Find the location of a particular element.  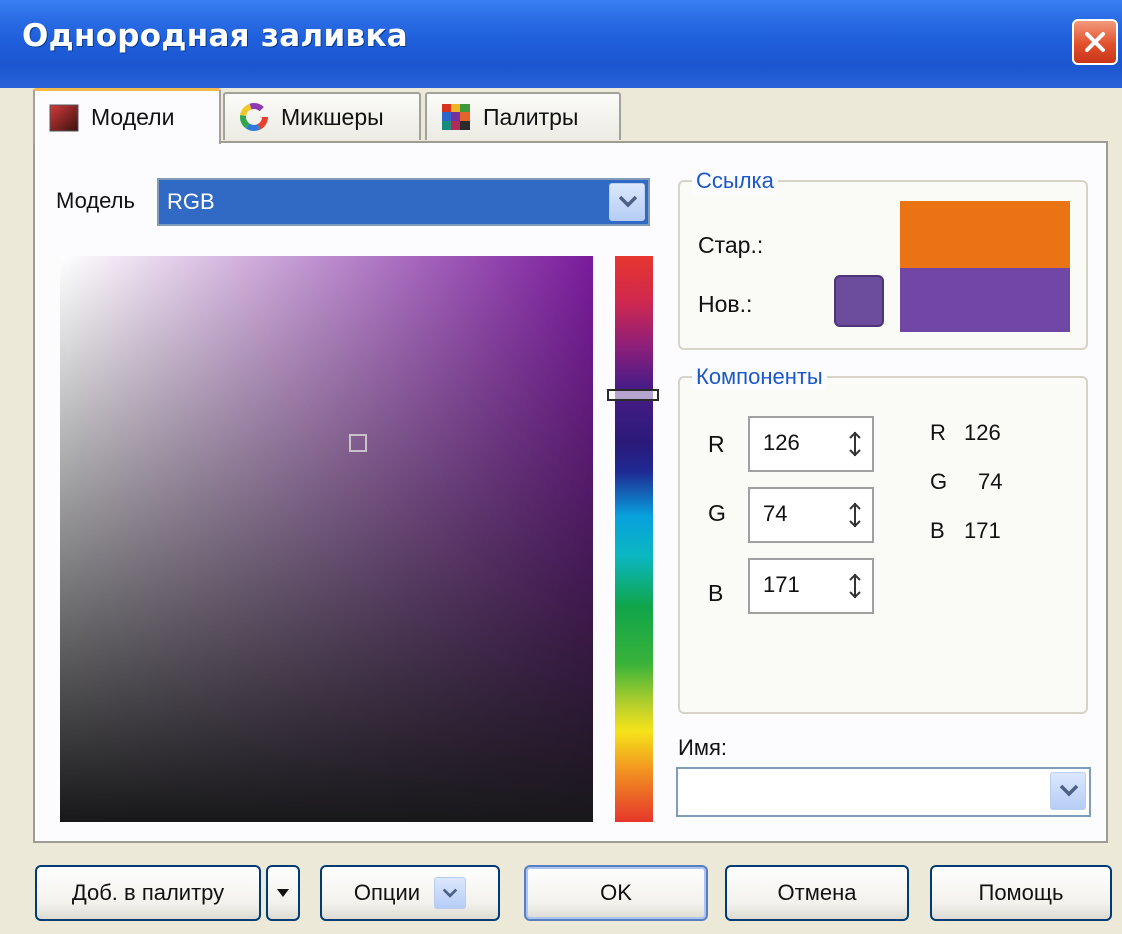

new-color-swatch-small is located at coordinates (859, 301).